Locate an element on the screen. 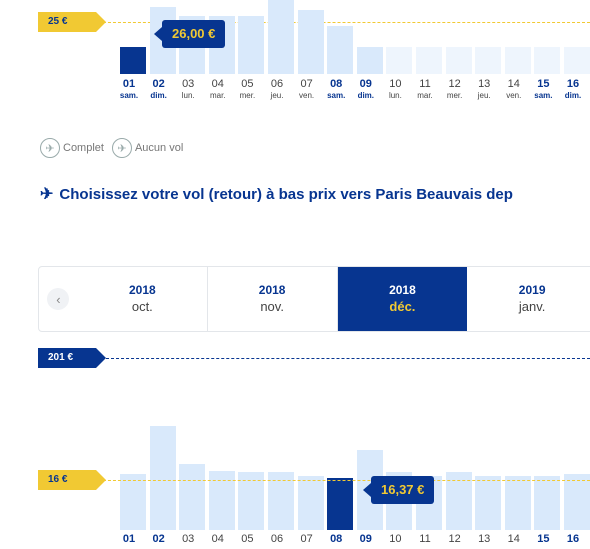 This screenshot has width=590, height=549. outbound-day-08: 08 sam. is located at coordinates (336, 89).